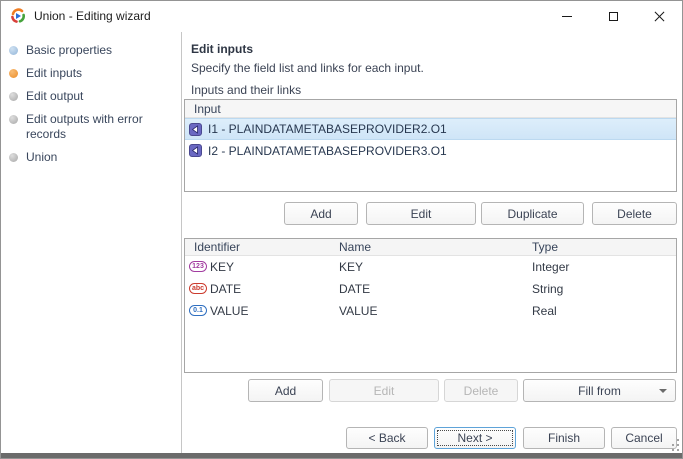 This screenshot has height=459, width=683. I want to click on table-row-value: 0.1 VALUE VALUE Real, so click(430, 311).